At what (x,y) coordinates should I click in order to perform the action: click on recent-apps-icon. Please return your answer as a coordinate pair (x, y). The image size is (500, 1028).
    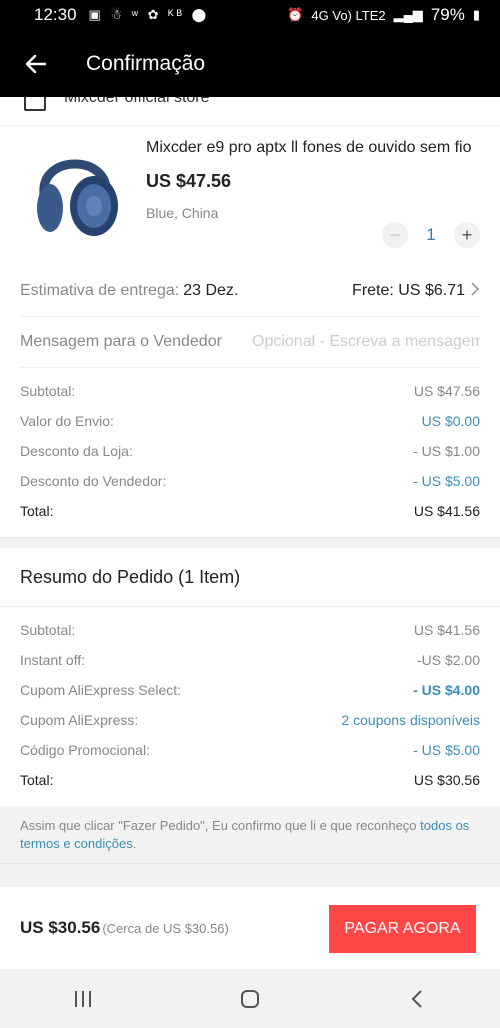
    Looking at the image, I should click on (83, 999).